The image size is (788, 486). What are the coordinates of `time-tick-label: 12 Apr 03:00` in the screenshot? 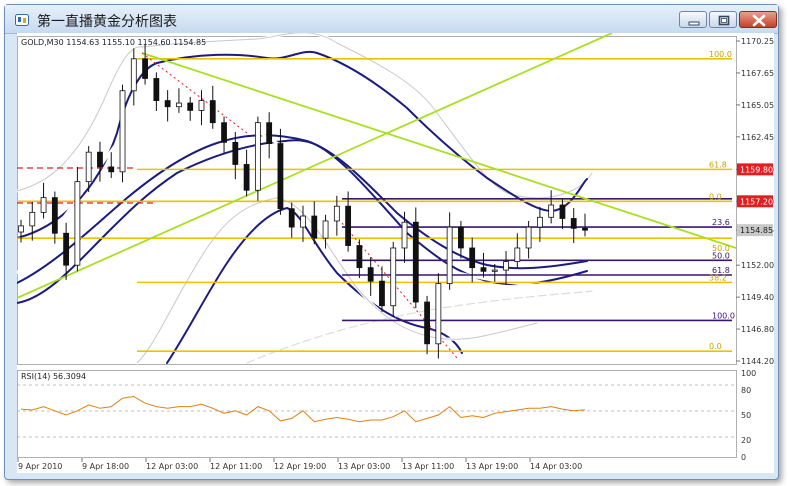 It's located at (172, 466).